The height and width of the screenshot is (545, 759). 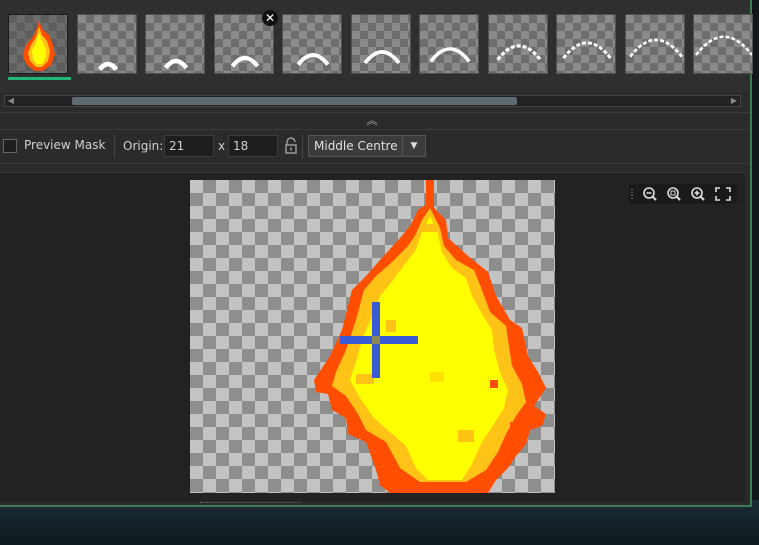 I want to click on frame-strip-scrollbar: ◀ ▶, so click(x=372, y=101).